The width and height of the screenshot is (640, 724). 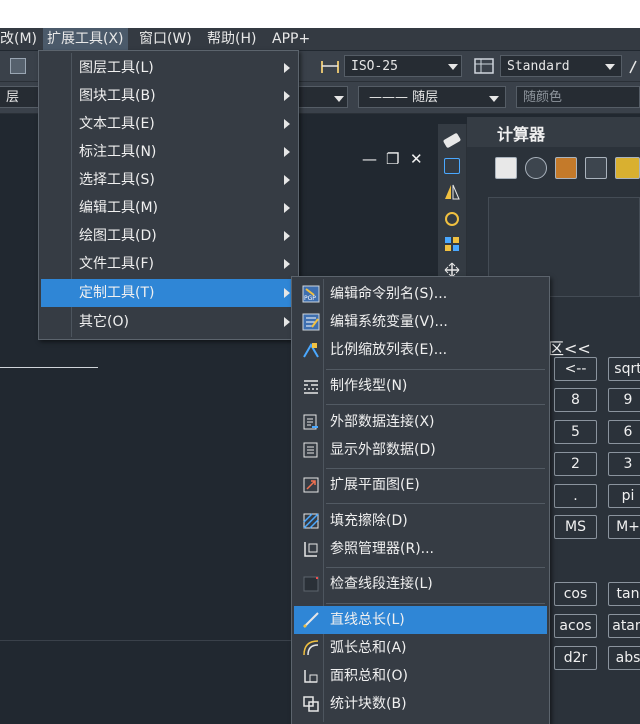 I want to click on minimize-button: —, so click(x=369, y=159).